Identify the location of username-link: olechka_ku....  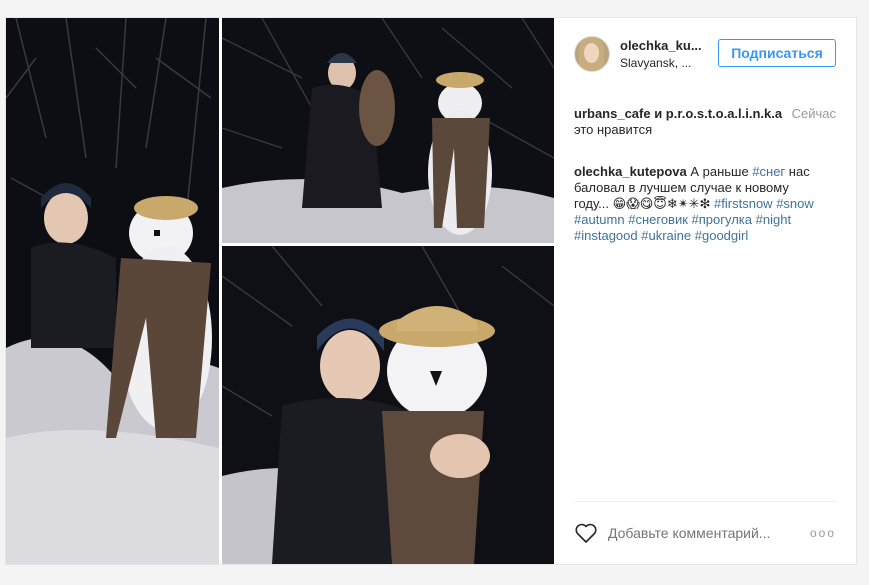
(670, 45).